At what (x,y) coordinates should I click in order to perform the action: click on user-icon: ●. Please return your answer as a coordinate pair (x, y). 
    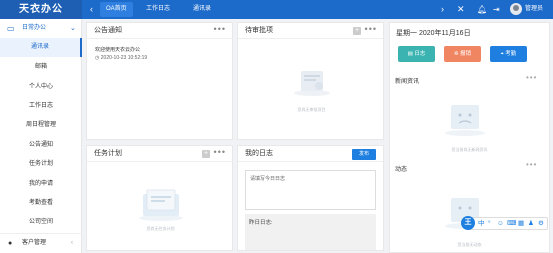
    Looking at the image, I should click on (10, 243).